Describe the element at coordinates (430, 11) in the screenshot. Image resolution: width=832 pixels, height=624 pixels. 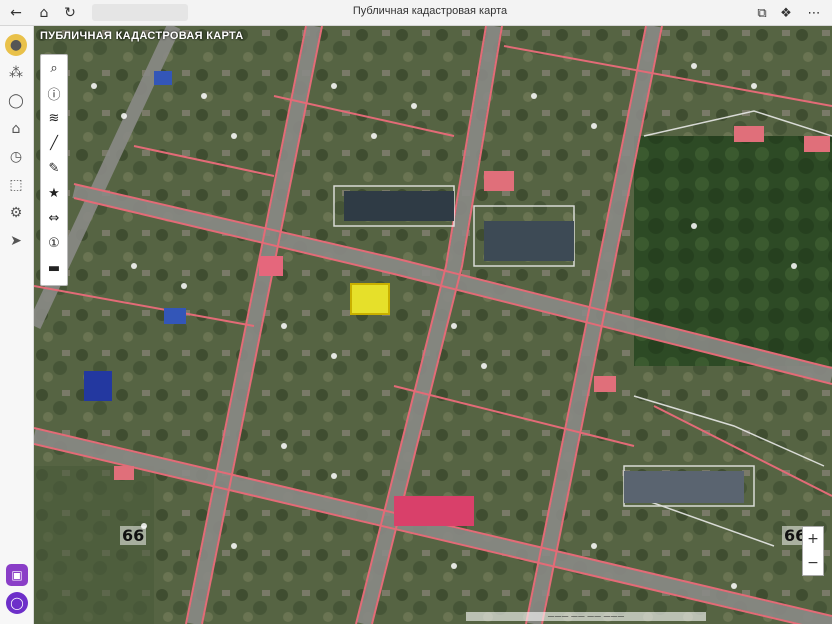
I see `page-title: Публичная кадастровая карта` at that location.